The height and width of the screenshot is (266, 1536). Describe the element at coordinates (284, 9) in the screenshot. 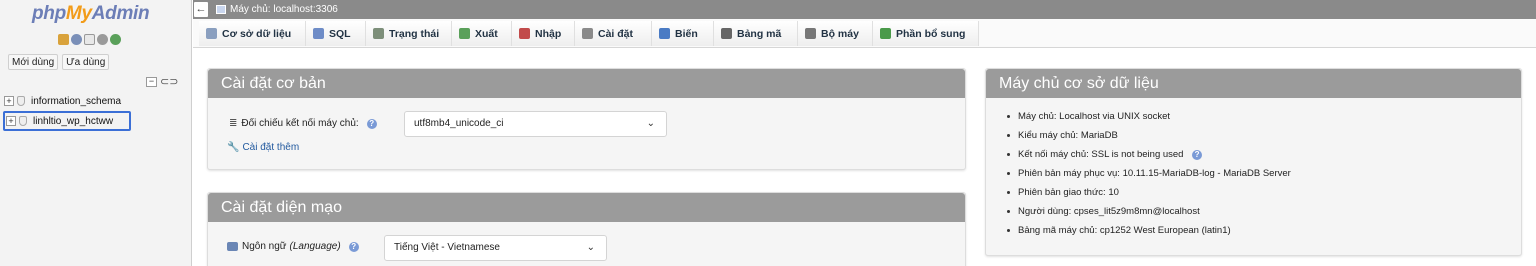

I see `breadcrumb-server: Máy chủ: localhost:3306` at that location.